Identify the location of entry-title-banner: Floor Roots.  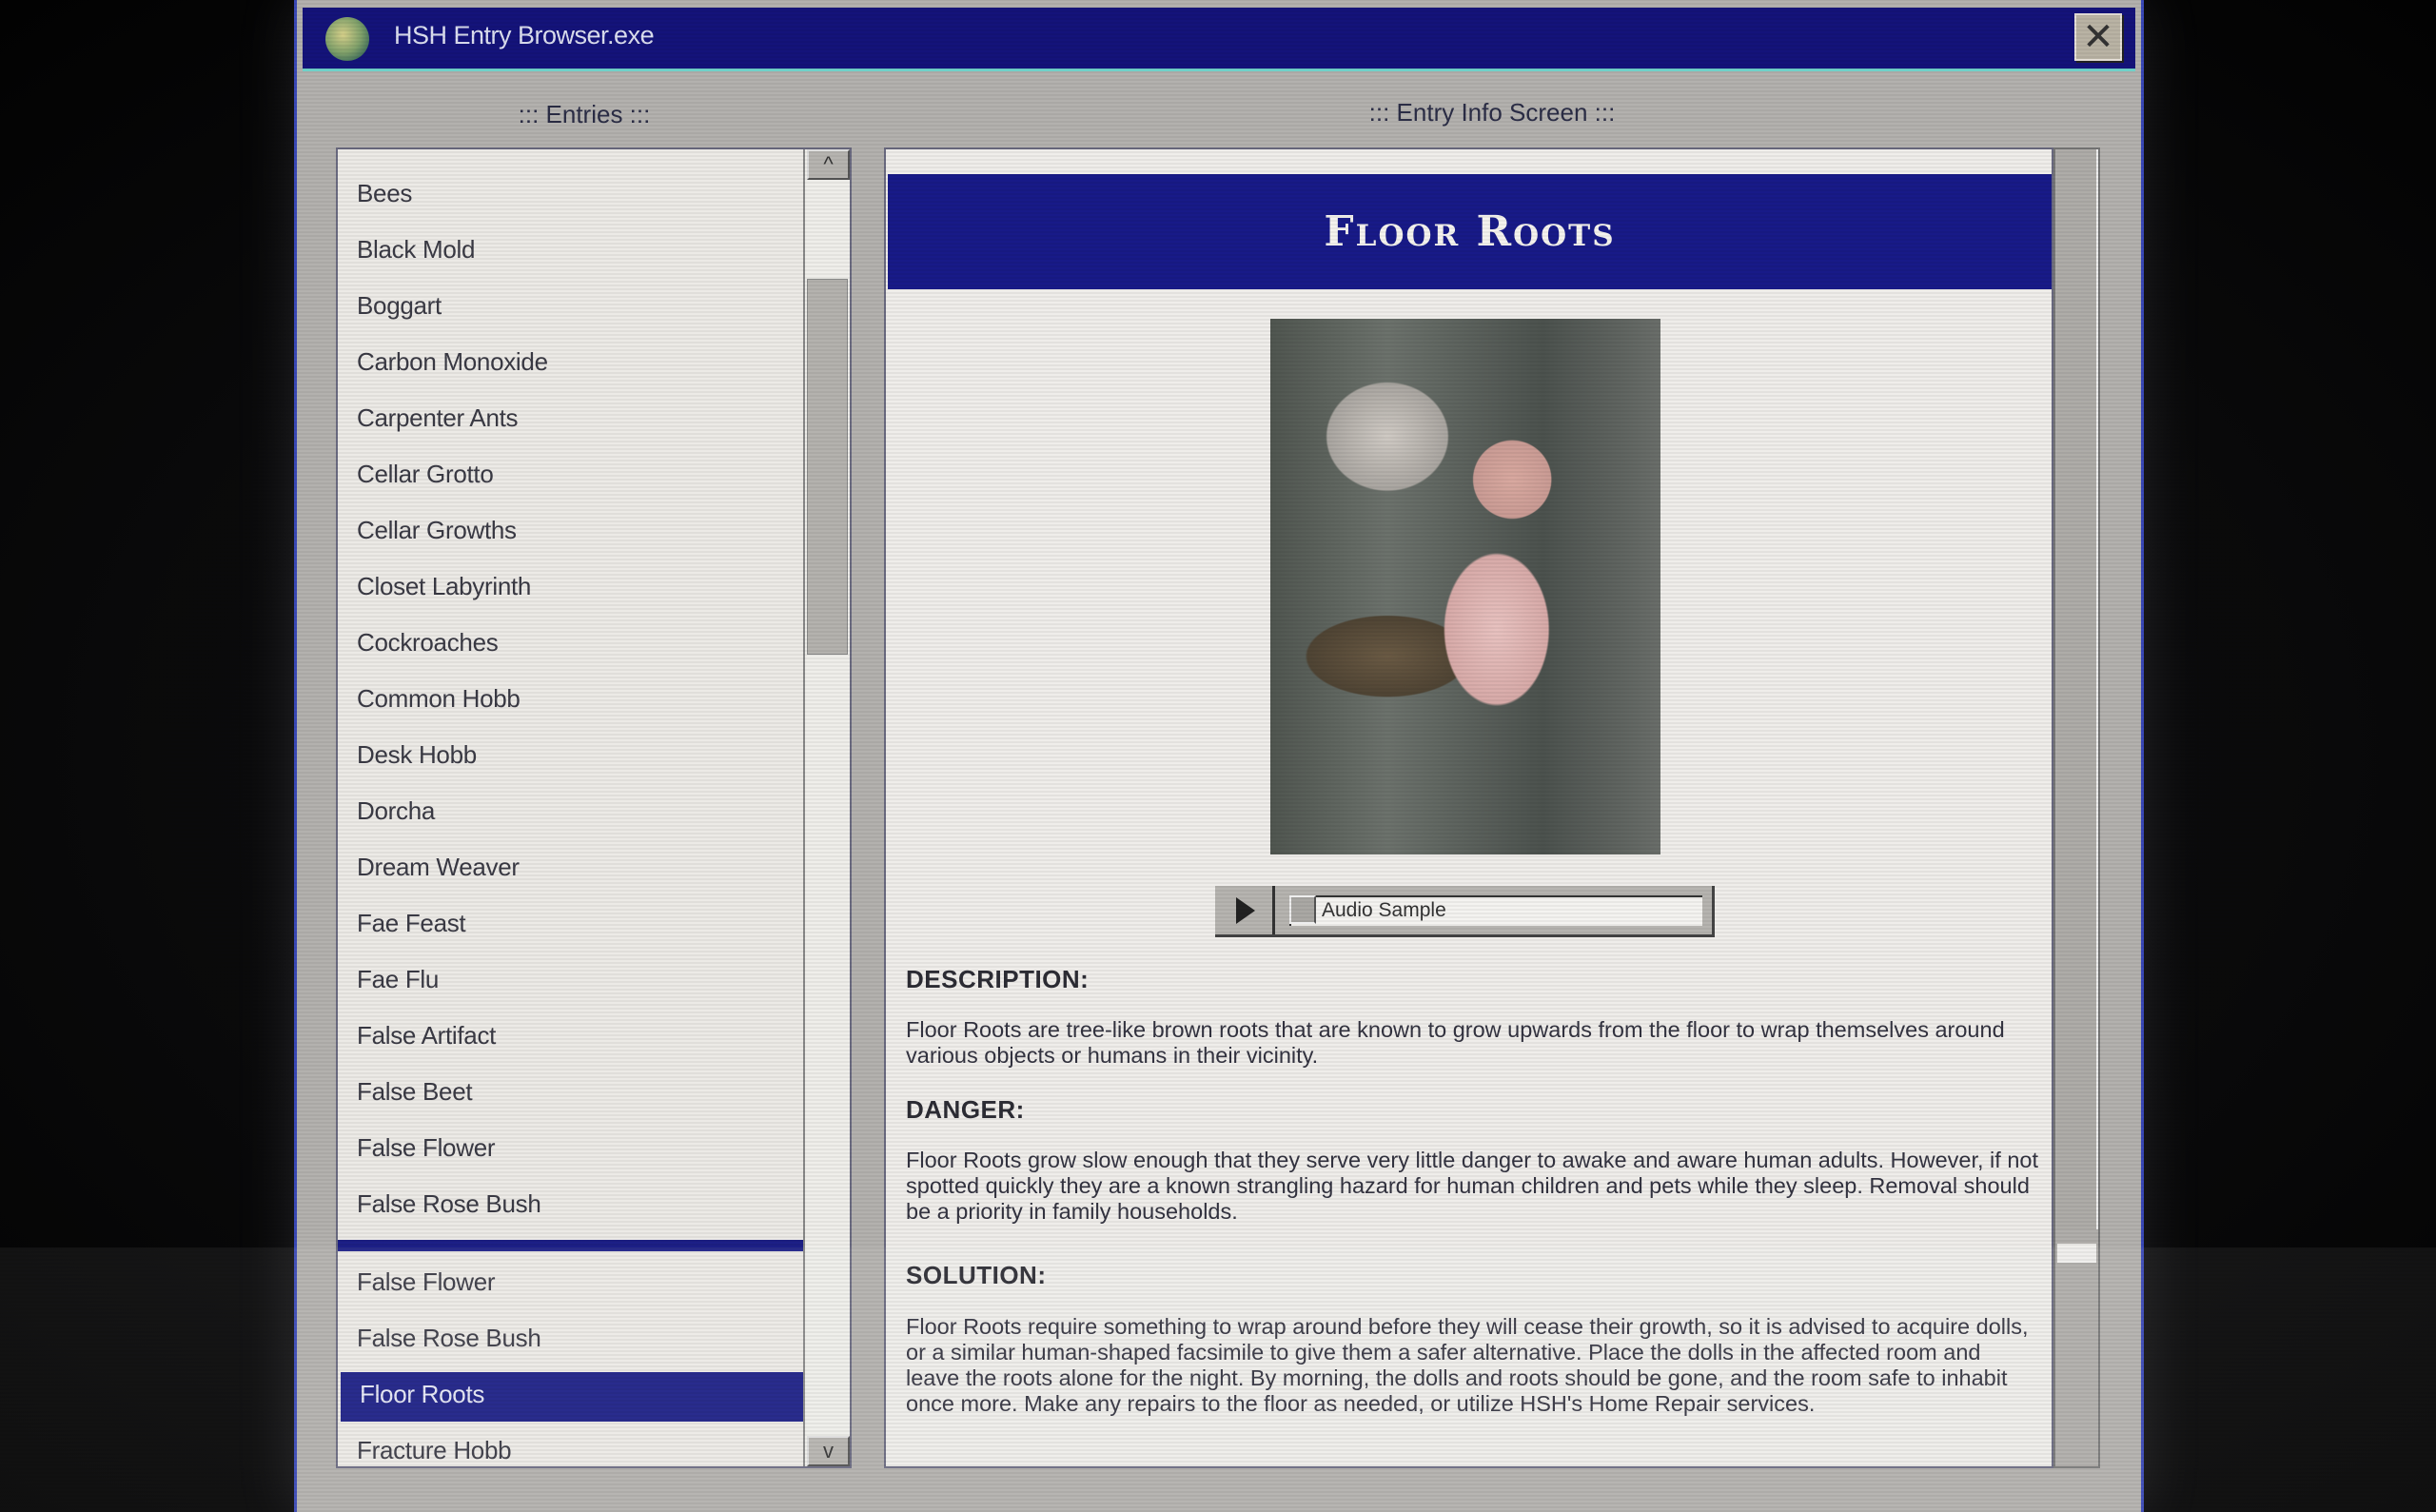
(1470, 231).